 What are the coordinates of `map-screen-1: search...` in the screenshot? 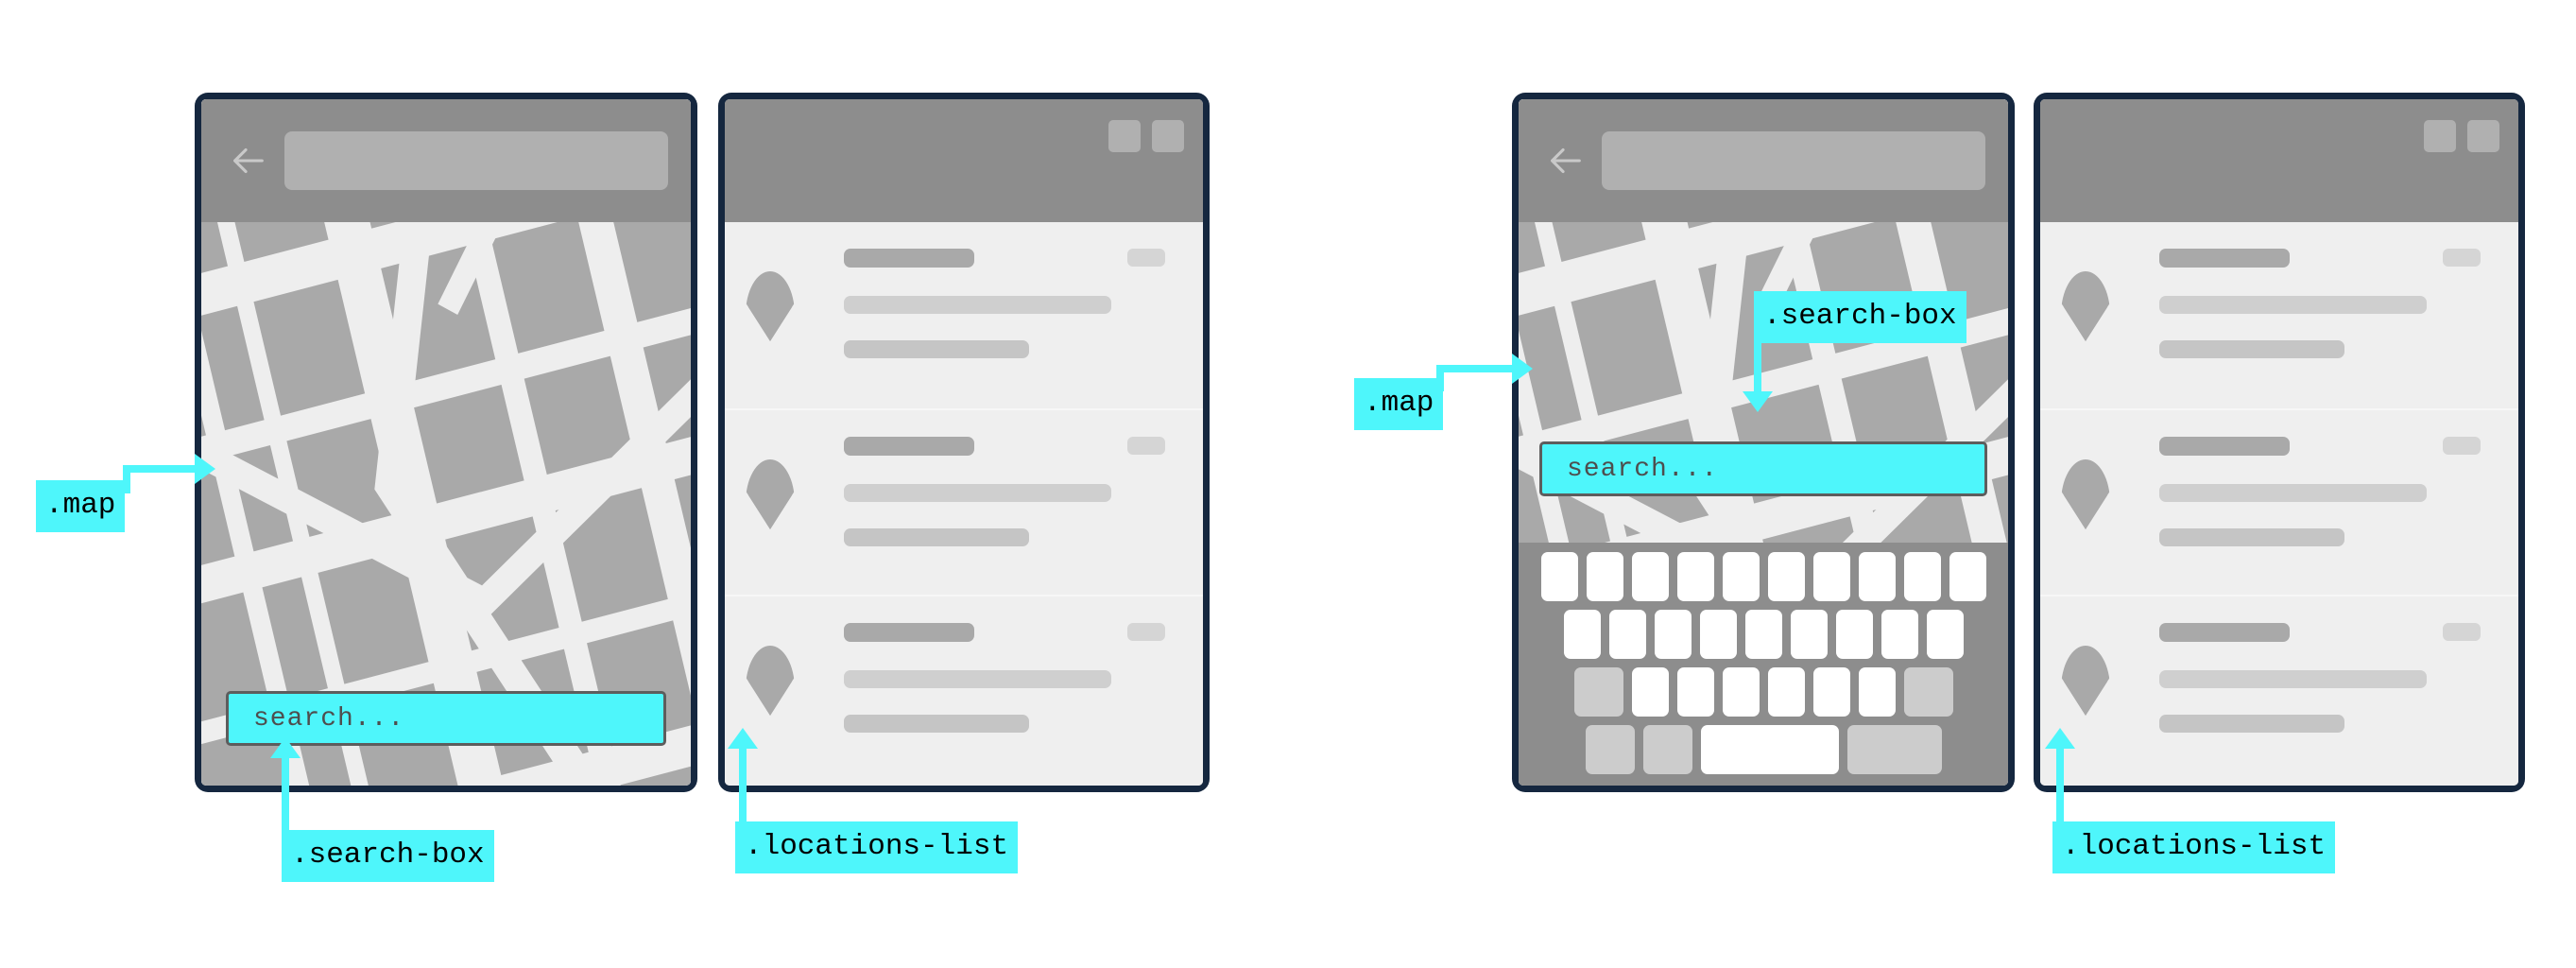 It's located at (446, 442).